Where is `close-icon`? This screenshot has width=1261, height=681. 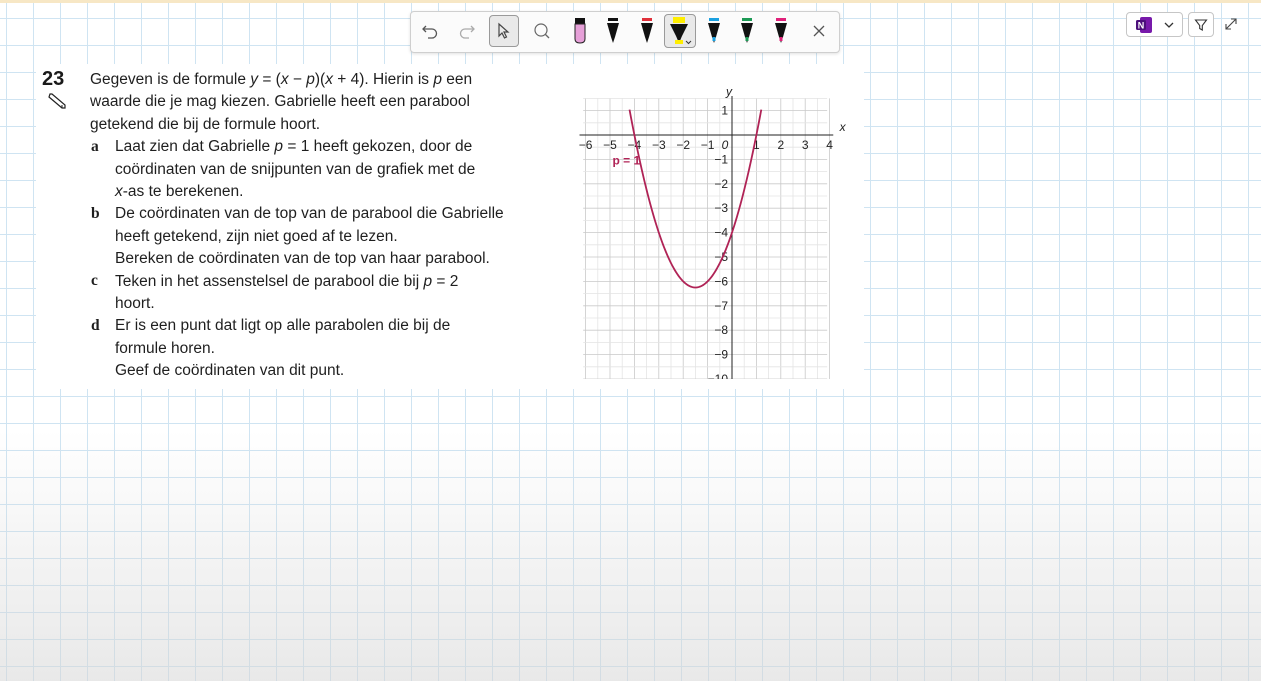
close-icon is located at coordinates (819, 31).